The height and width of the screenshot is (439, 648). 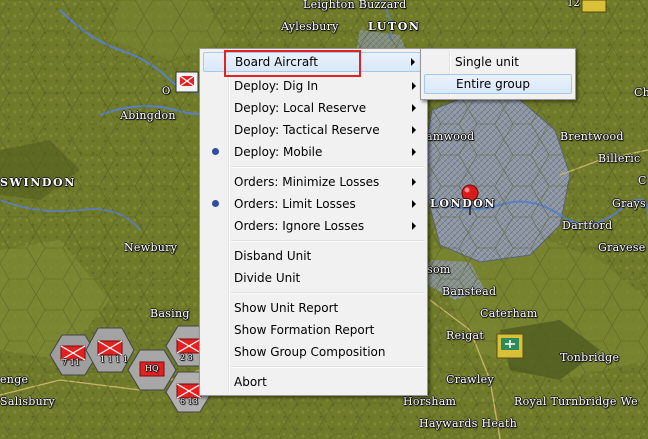 I want to click on town-label-brentwood: Brentwood, so click(x=592, y=136).